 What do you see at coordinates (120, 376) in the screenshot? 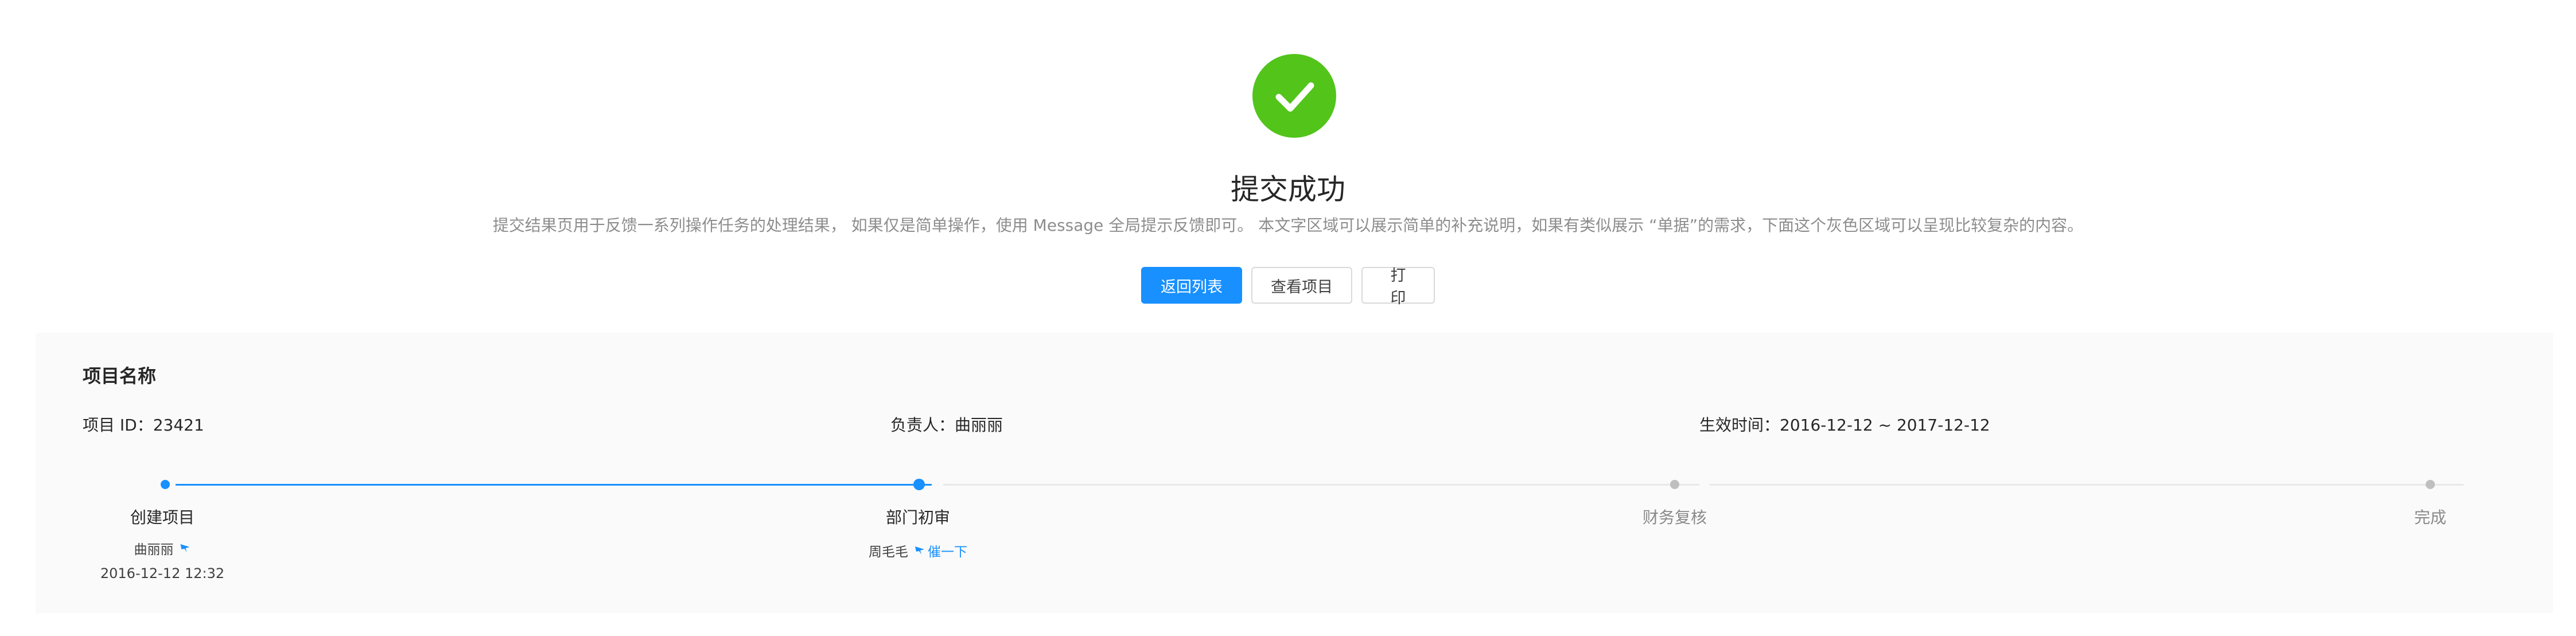
I see `project-name-heading: 项目名称` at bounding box center [120, 376].